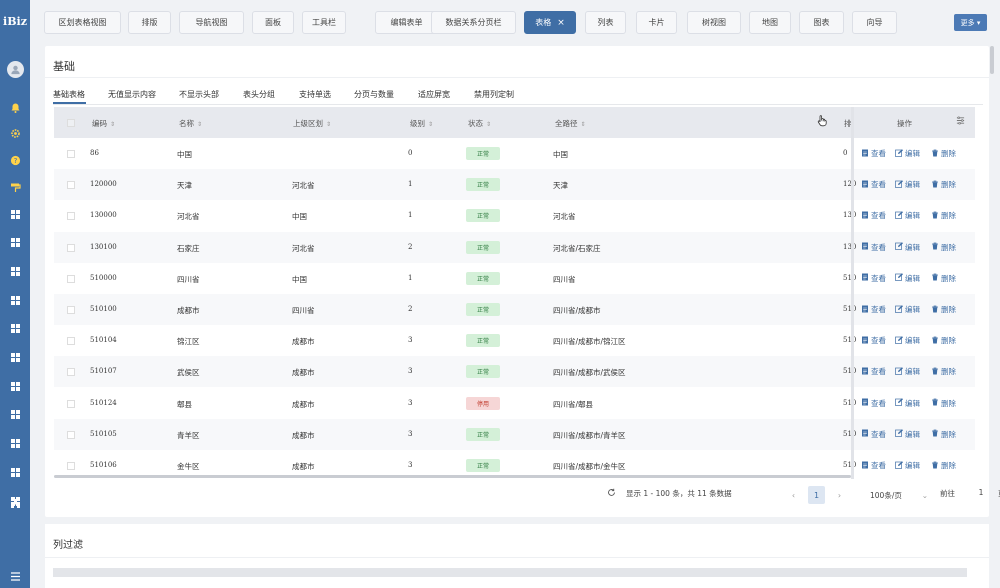  Describe the element at coordinates (514, 215) in the screenshot. I see `table-row: 130000 河北省 中国 1 河北省 130 正常 查看 编辑 删除` at that location.